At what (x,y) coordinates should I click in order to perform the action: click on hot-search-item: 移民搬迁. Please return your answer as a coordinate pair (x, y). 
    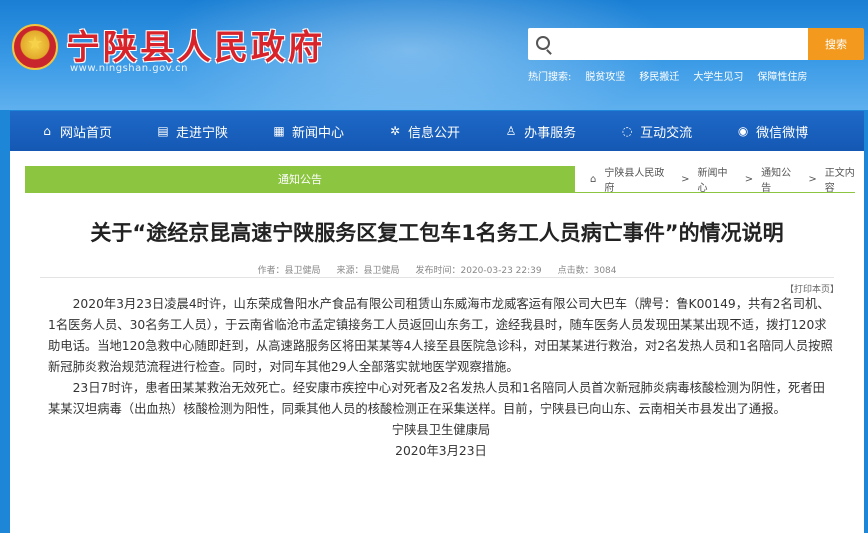
    Looking at the image, I should click on (659, 75).